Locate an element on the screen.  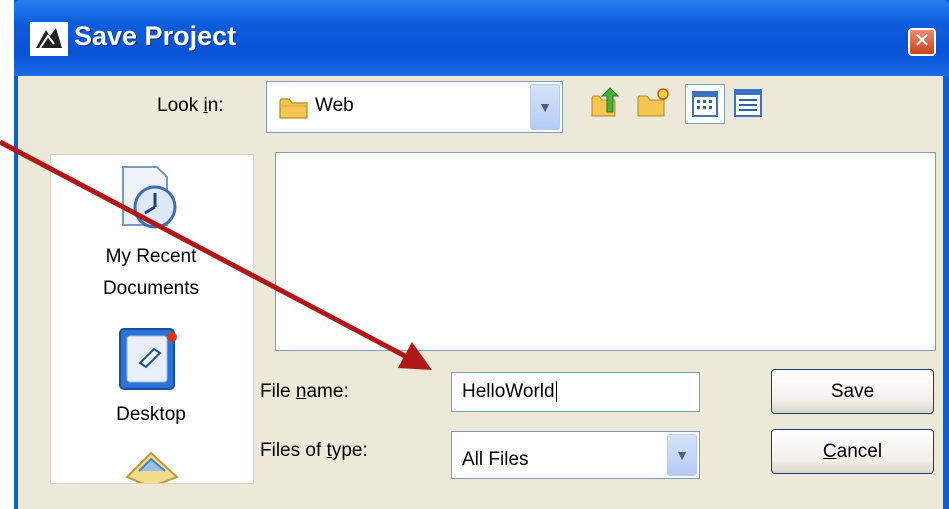
app-logo-icon is located at coordinates (49, 39).